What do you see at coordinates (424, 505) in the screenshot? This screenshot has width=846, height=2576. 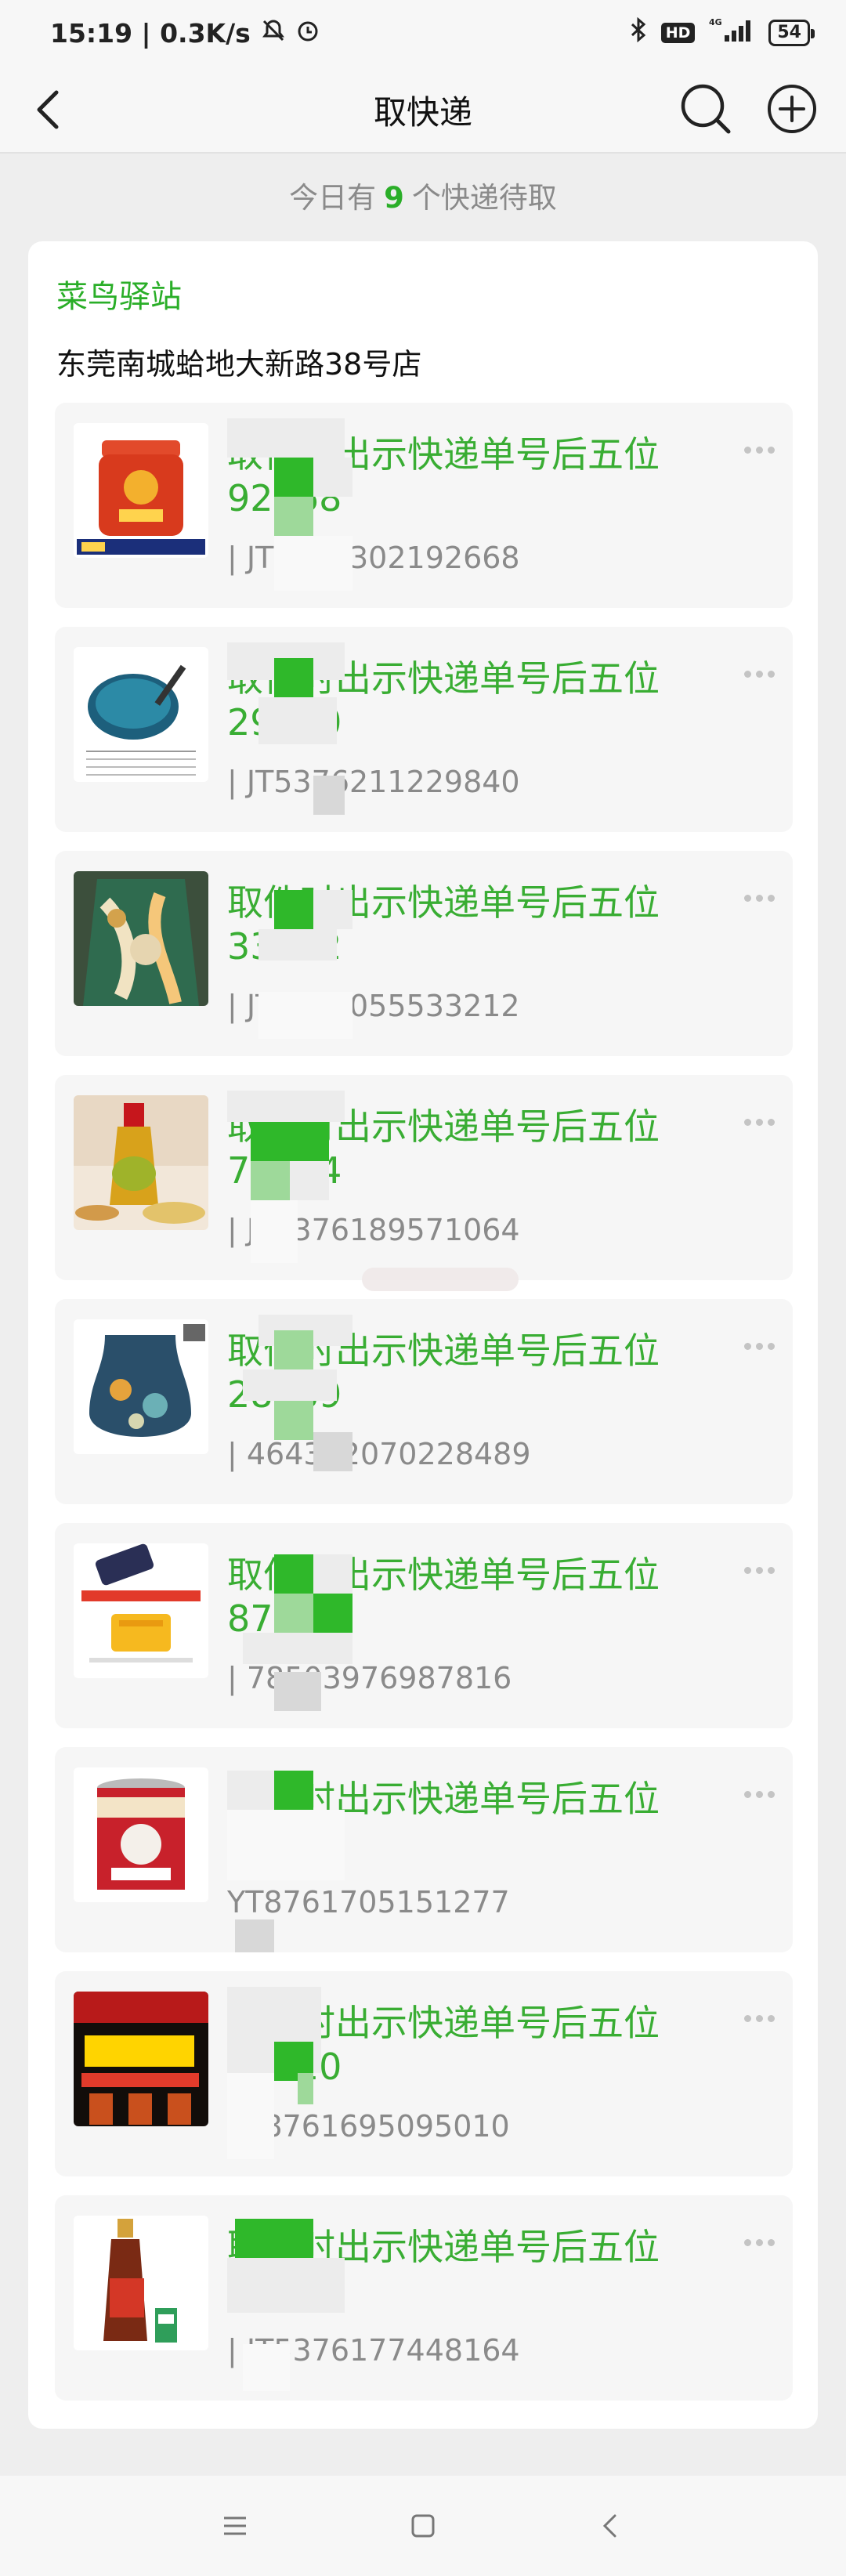 I see `parcel-item: 取件时出示快递单号后五位 92668 | JT5376302192668` at bounding box center [424, 505].